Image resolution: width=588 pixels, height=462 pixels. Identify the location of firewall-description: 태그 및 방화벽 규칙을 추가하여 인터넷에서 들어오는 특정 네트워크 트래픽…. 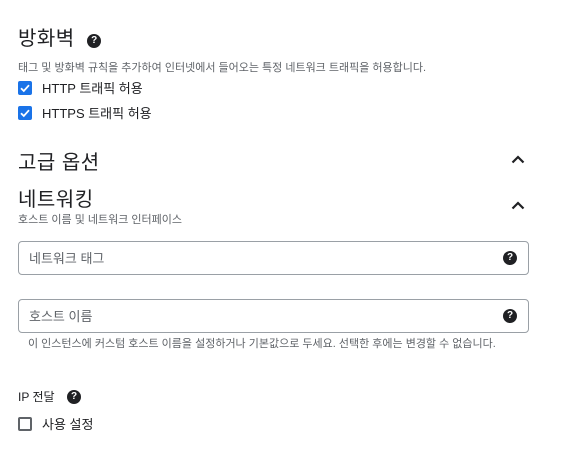
(222, 68).